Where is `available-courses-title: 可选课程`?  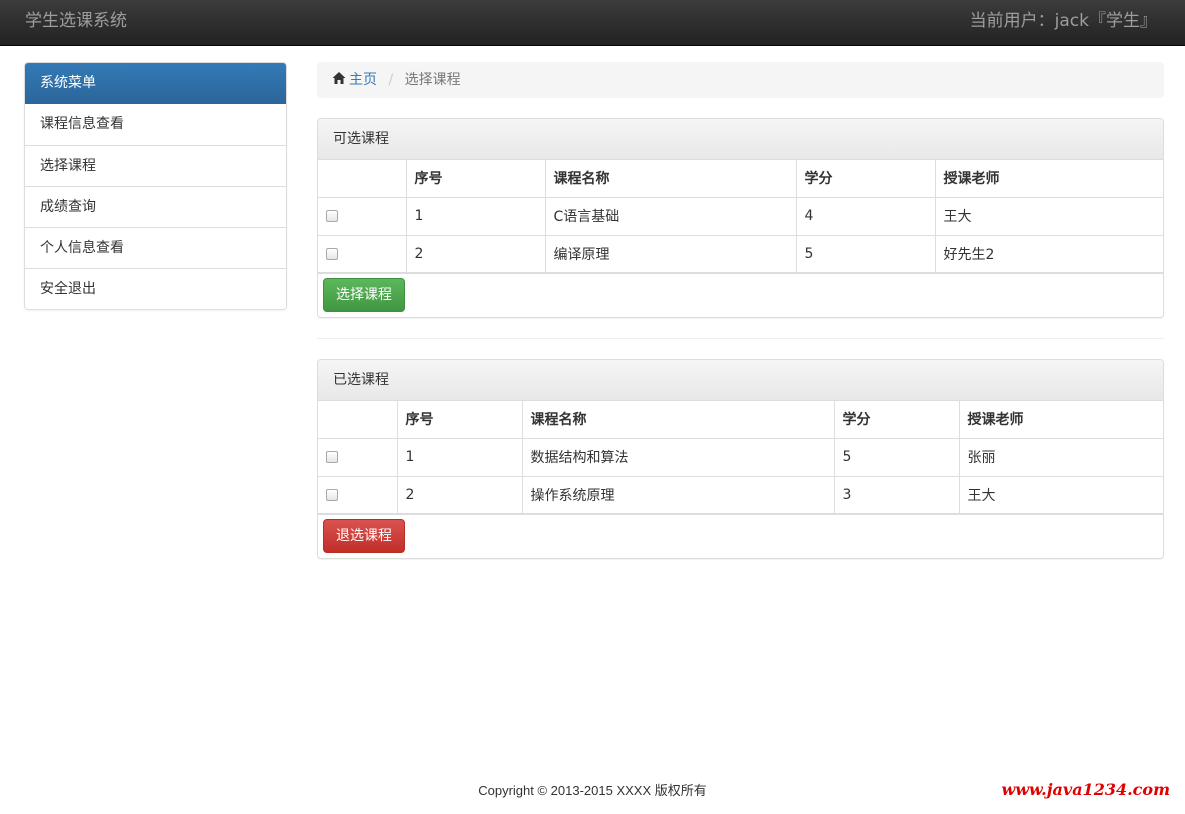
available-courses-title: 可选课程 is located at coordinates (740, 139).